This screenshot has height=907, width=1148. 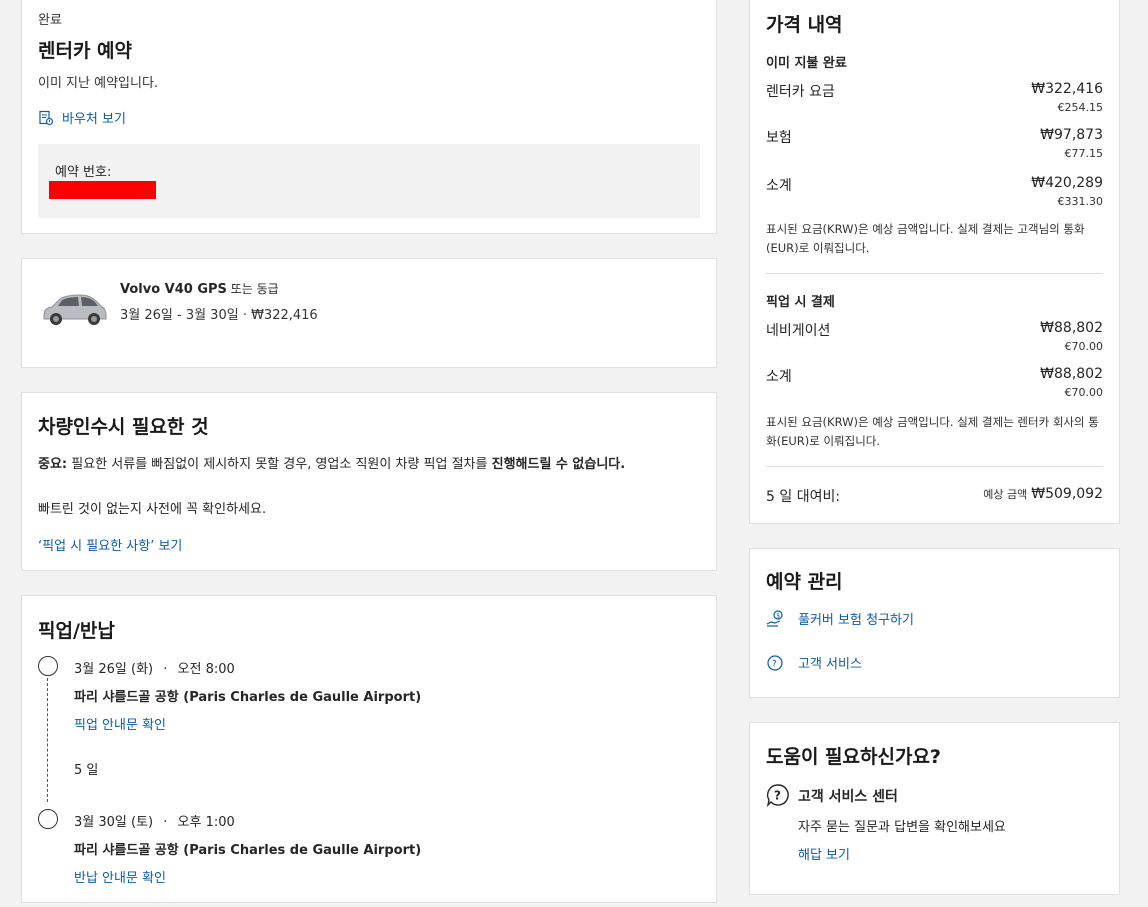 What do you see at coordinates (800, 302) in the screenshot?
I see `pickup-payment-heading: 픽업 시 결제` at bounding box center [800, 302].